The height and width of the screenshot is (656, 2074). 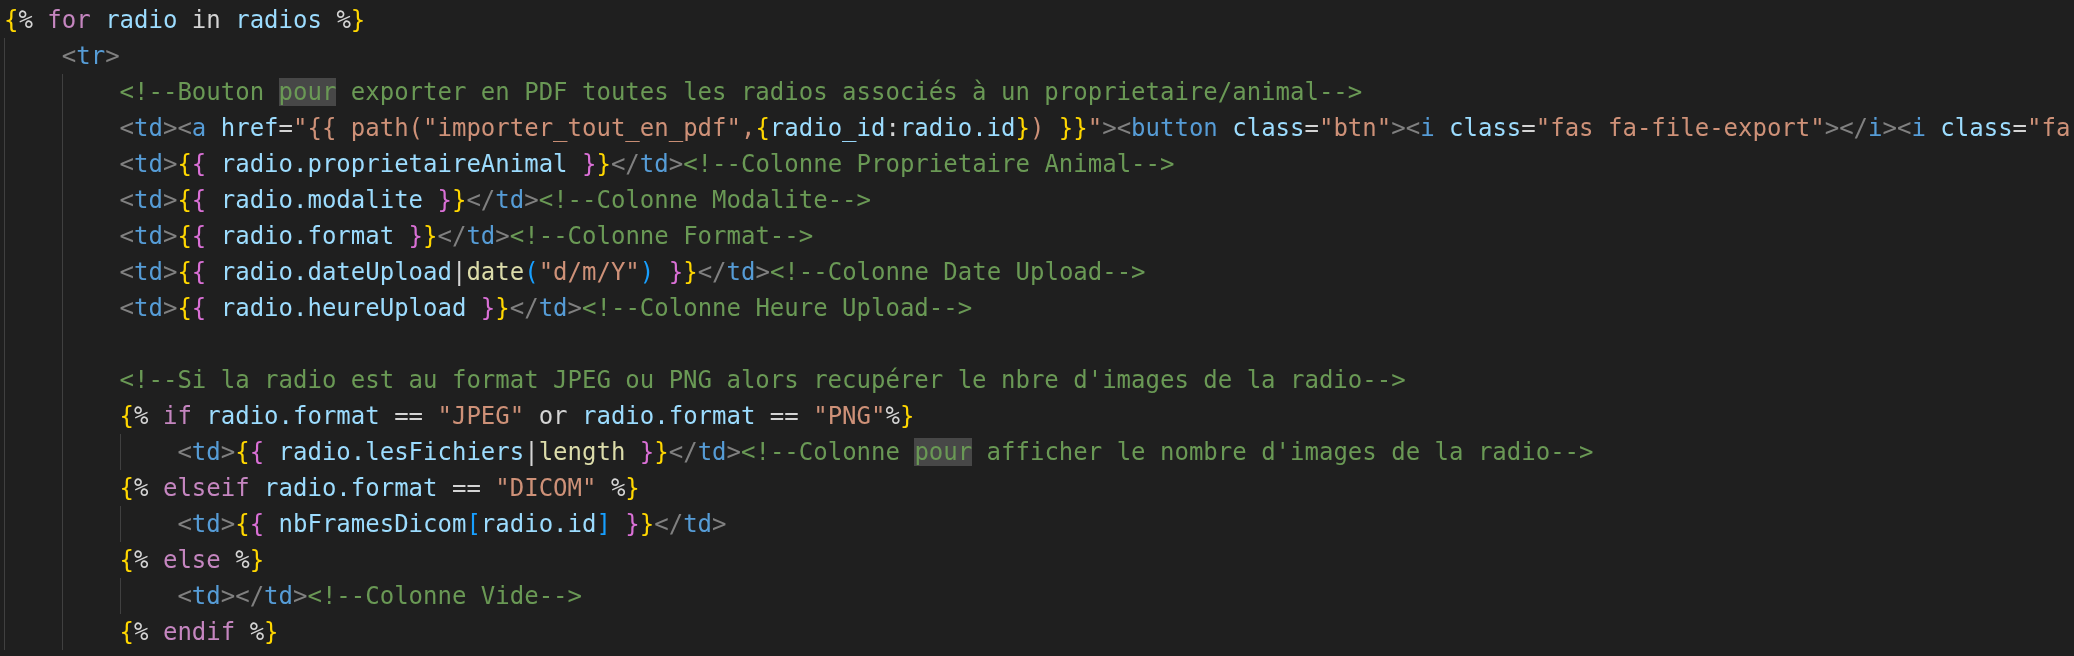 I want to click on code-line: <tr>, so click(x=90, y=56).